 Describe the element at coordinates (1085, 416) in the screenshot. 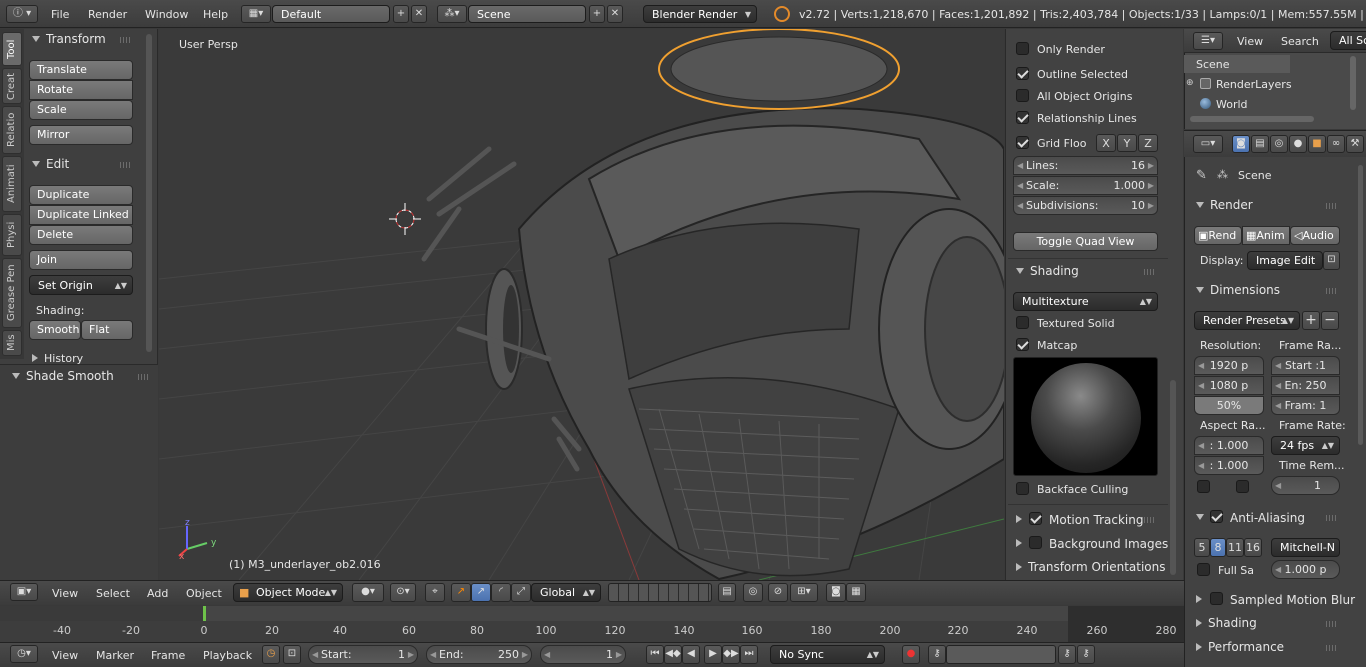

I see `matcap-preview` at that location.